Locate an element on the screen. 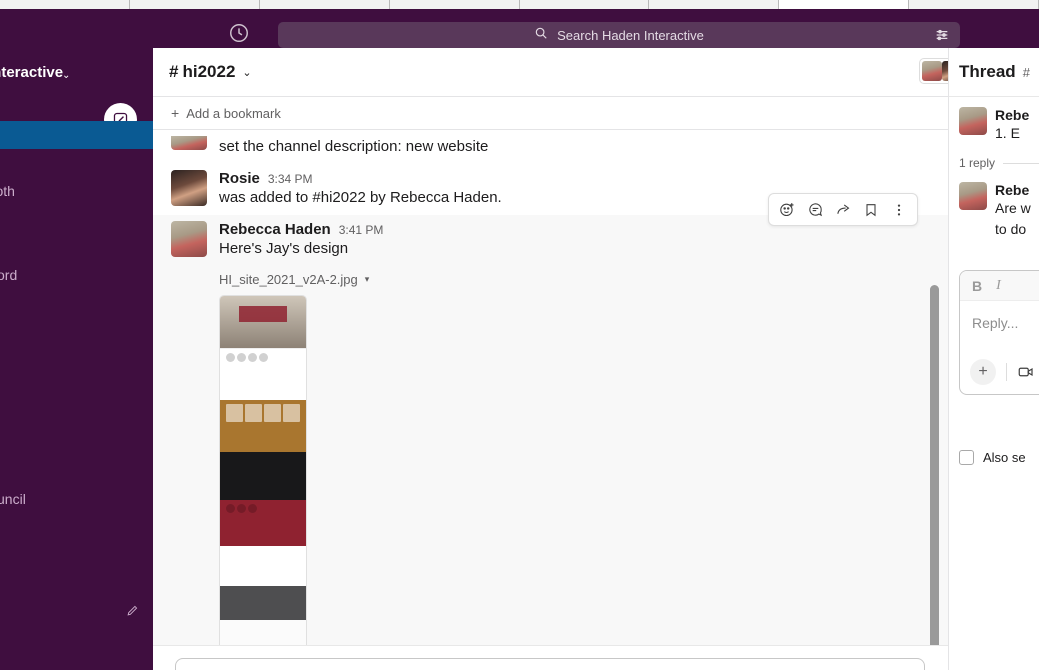  channel-title: # hi2022 ⌄ is located at coordinates (210, 72).